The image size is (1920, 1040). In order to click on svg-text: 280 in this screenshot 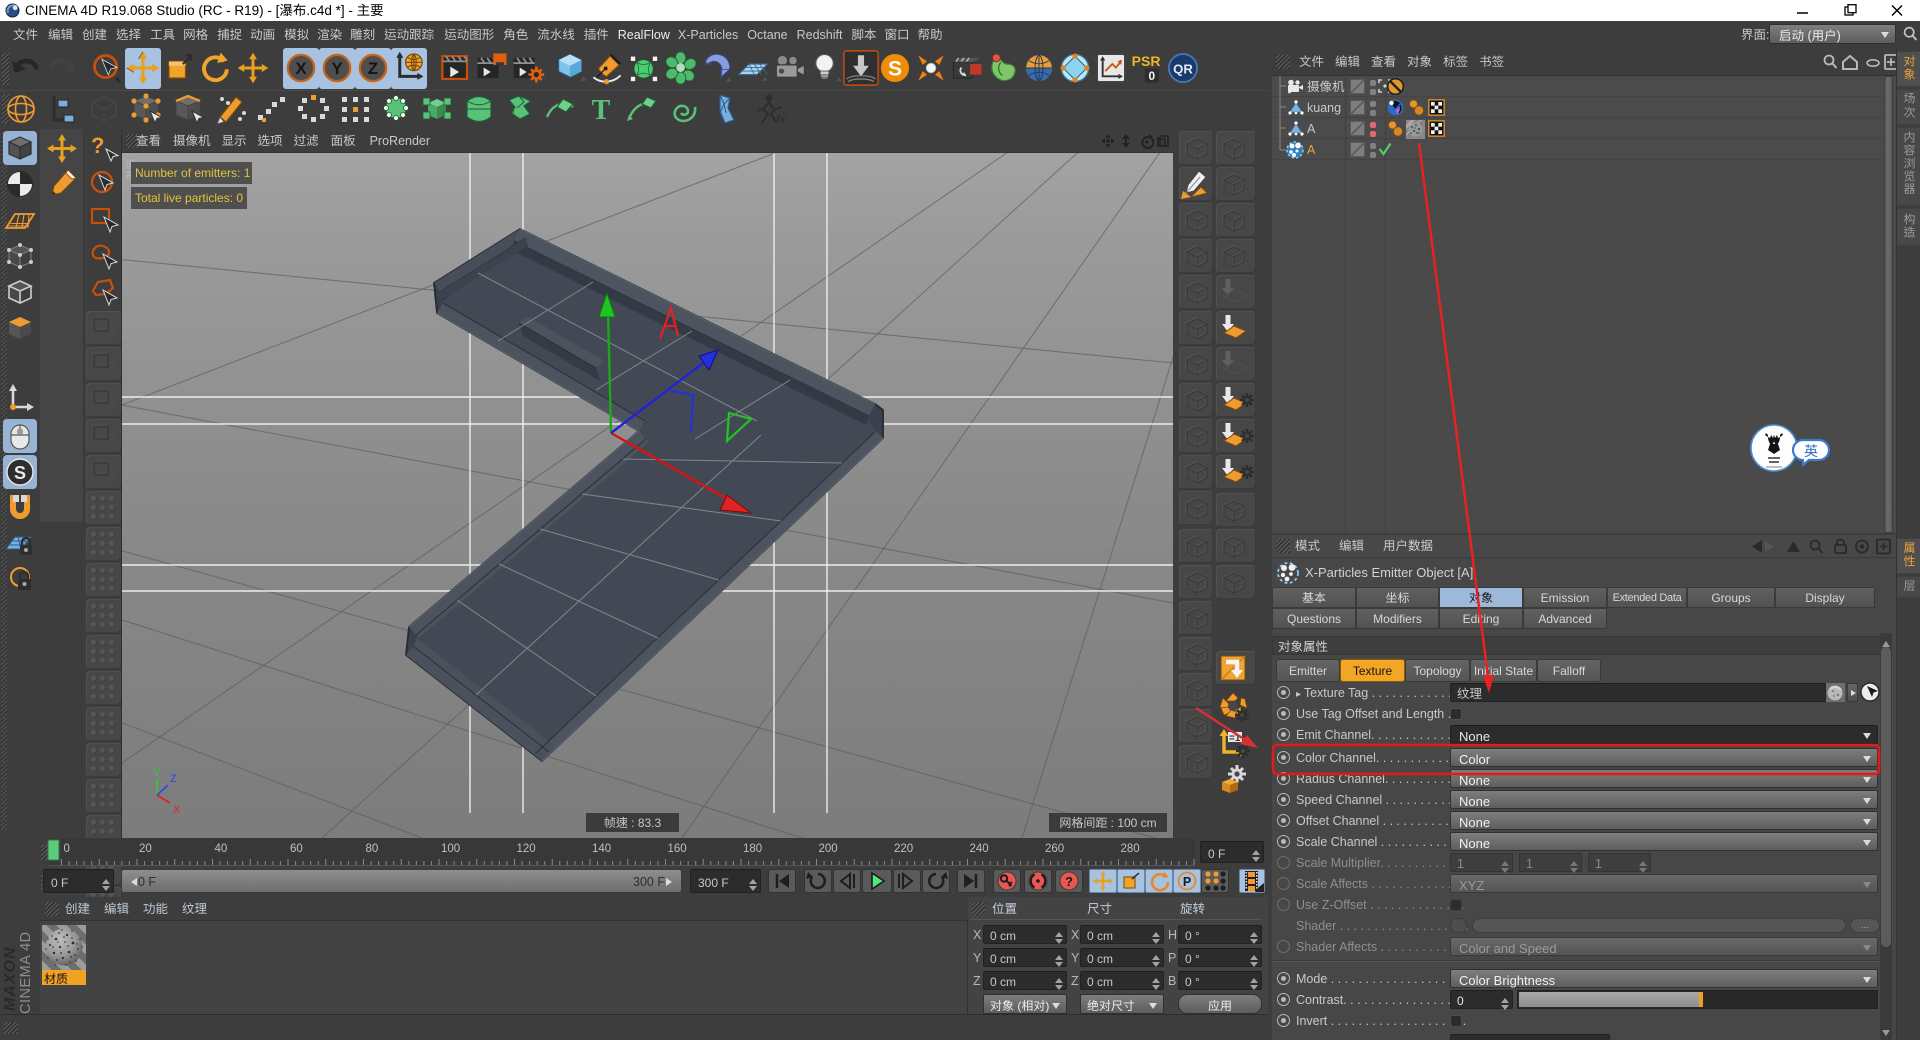, I will do `click(1130, 849)`.